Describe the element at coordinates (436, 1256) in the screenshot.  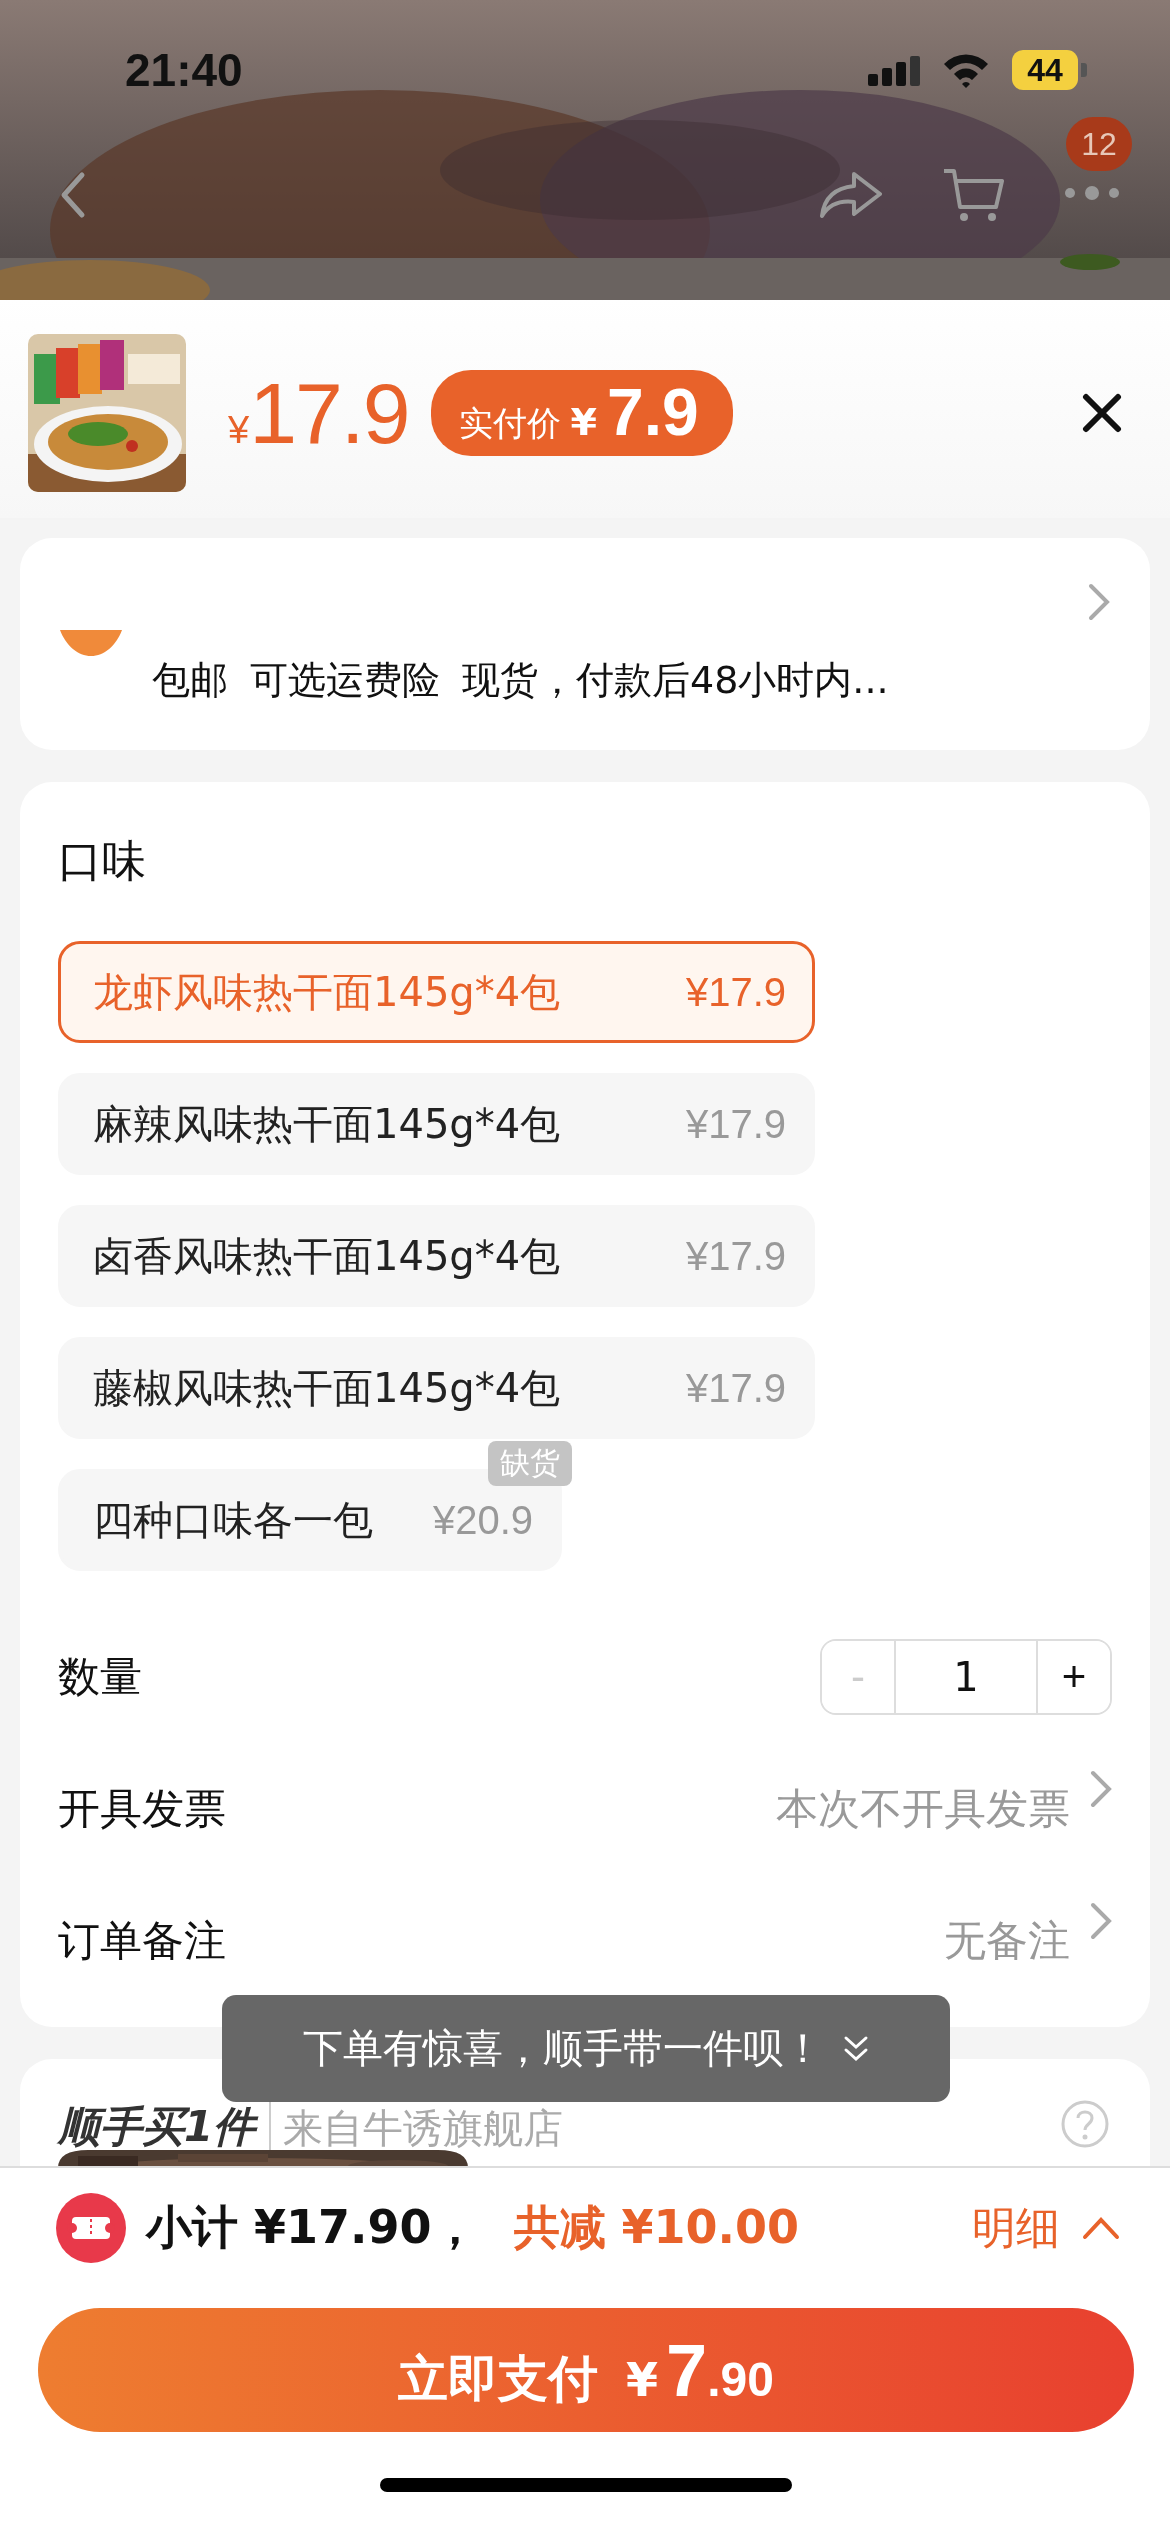
I see `flavor-option: 卤香风味热干面145g*4包 ¥17.9` at that location.